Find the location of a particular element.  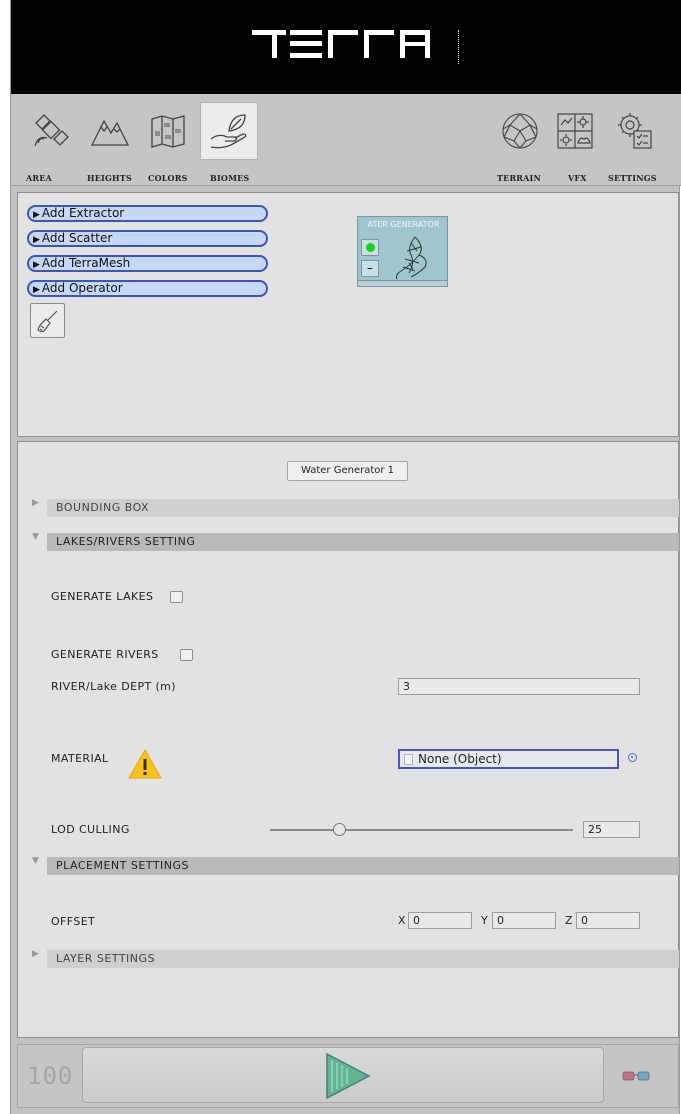

bottom-bar: 100 is located at coordinates (348, 1076).